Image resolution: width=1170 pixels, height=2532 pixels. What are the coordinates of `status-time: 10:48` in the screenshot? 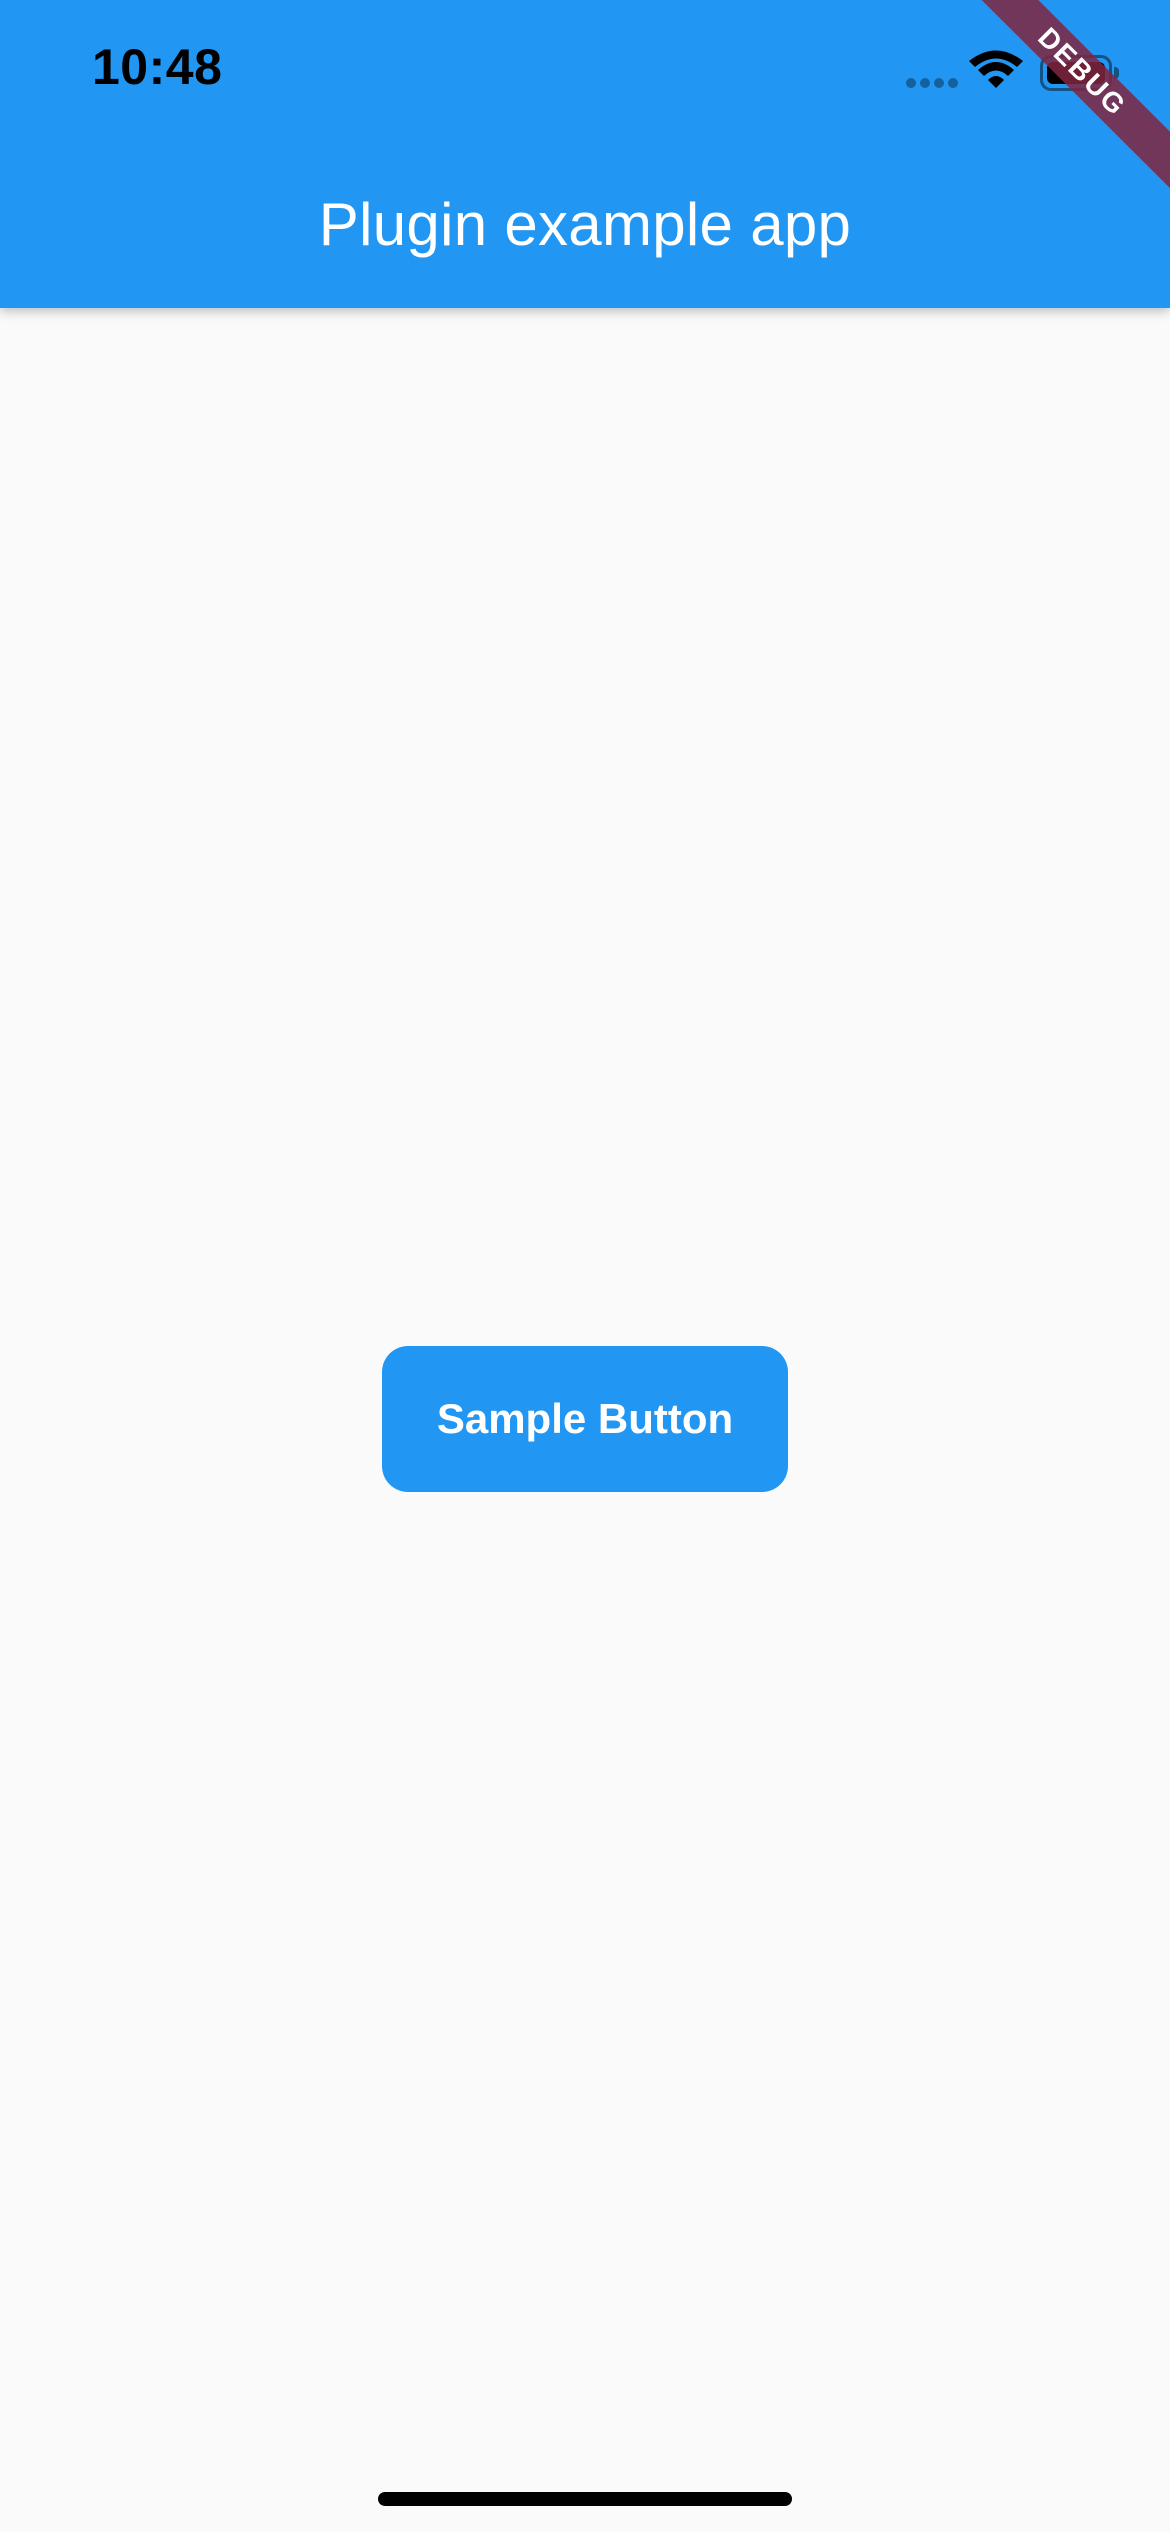 It's located at (157, 67).